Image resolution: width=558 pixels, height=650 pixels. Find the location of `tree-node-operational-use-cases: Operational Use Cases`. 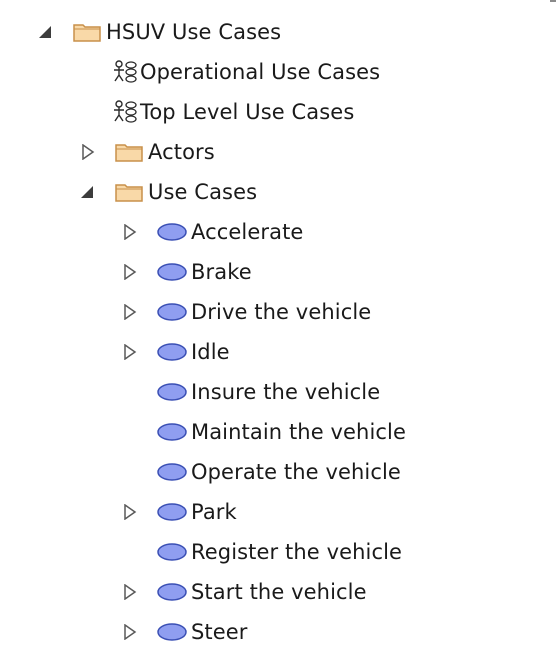

tree-node-operational-use-cases: Operational Use Cases is located at coordinates (246, 72).